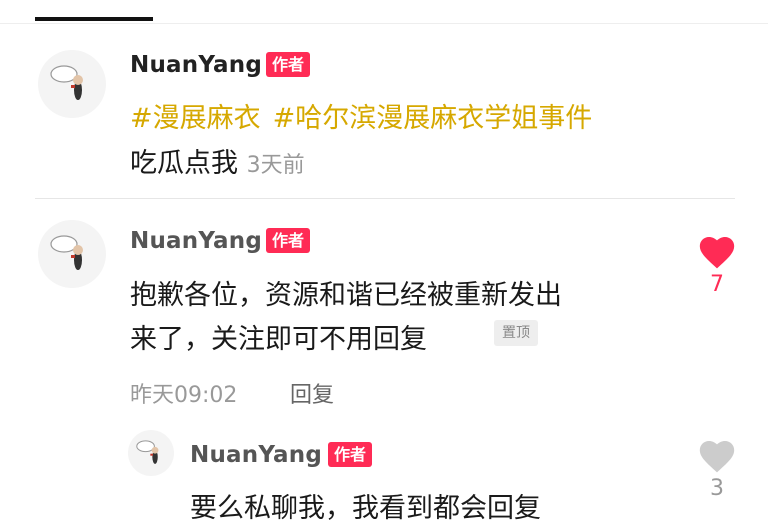  I want to click on pinned-tag: 置顶, so click(516, 333).